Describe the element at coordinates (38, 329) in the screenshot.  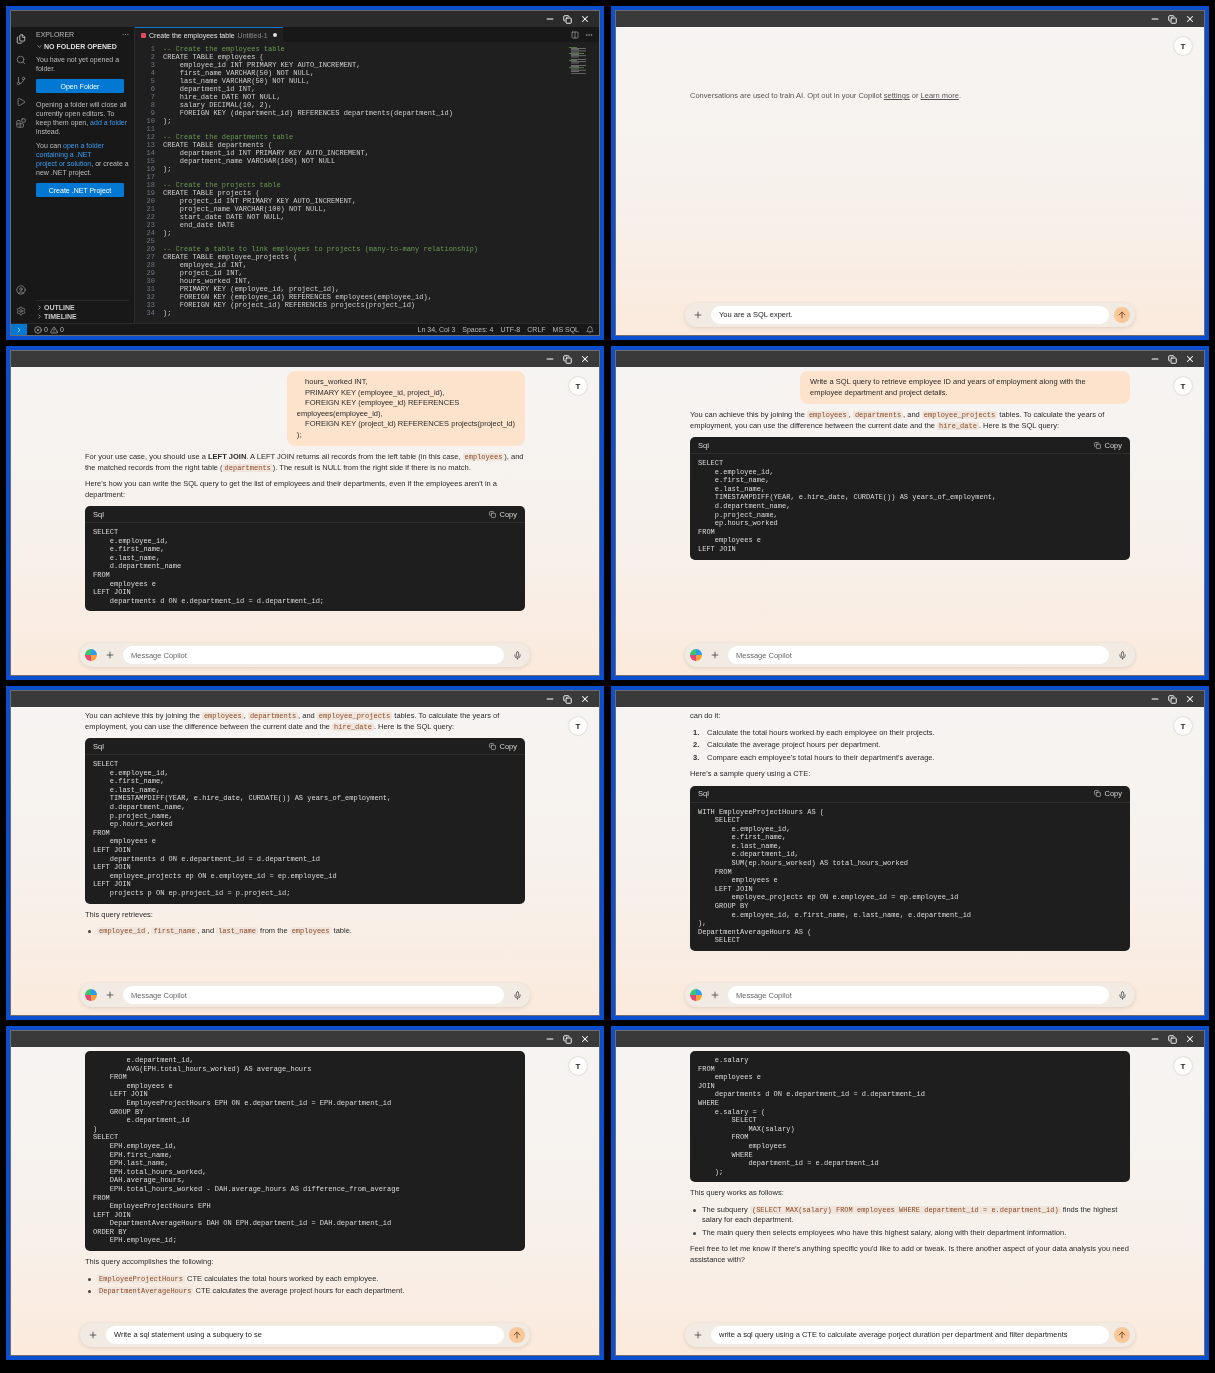
I see `error-icon` at that location.